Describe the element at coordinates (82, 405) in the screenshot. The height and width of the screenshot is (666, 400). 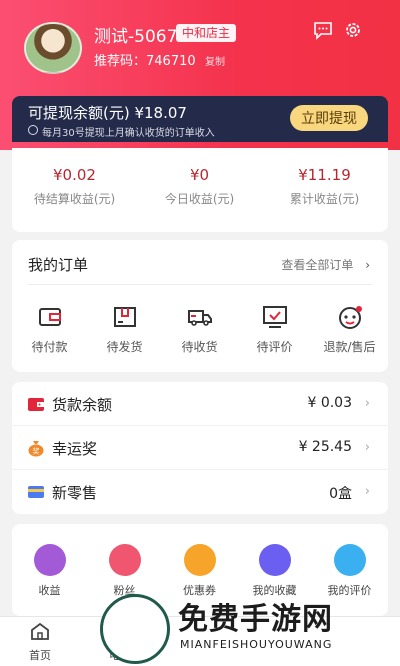
I see `list-item-label: 货款余额` at that location.